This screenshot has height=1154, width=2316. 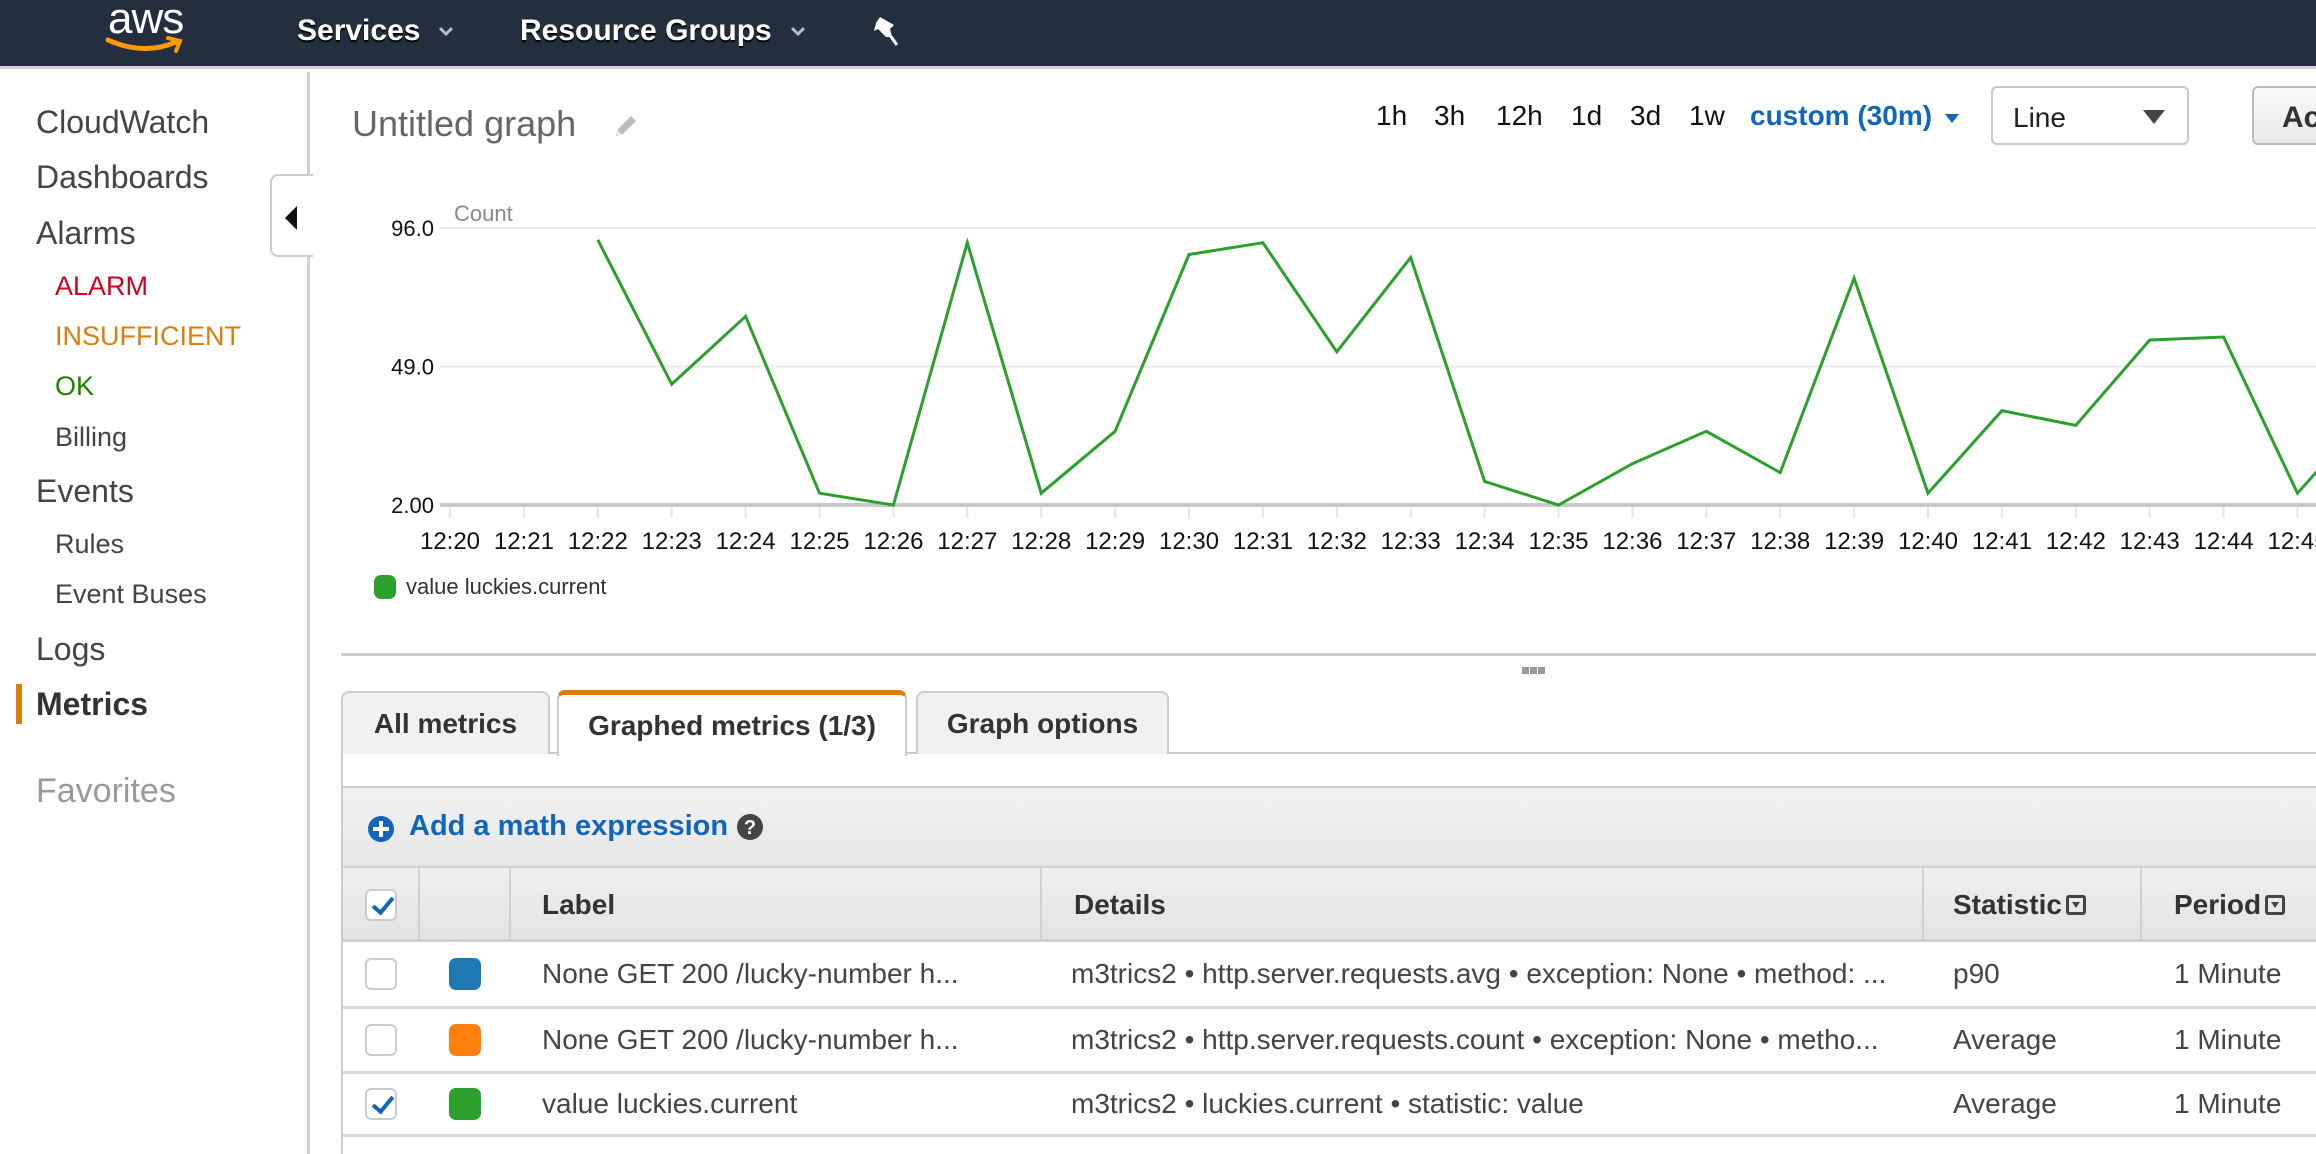 What do you see at coordinates (86, 233) in the screenshot?
I see `sidebar-item-alarms: Alarms` at bounding box center [86, 233].